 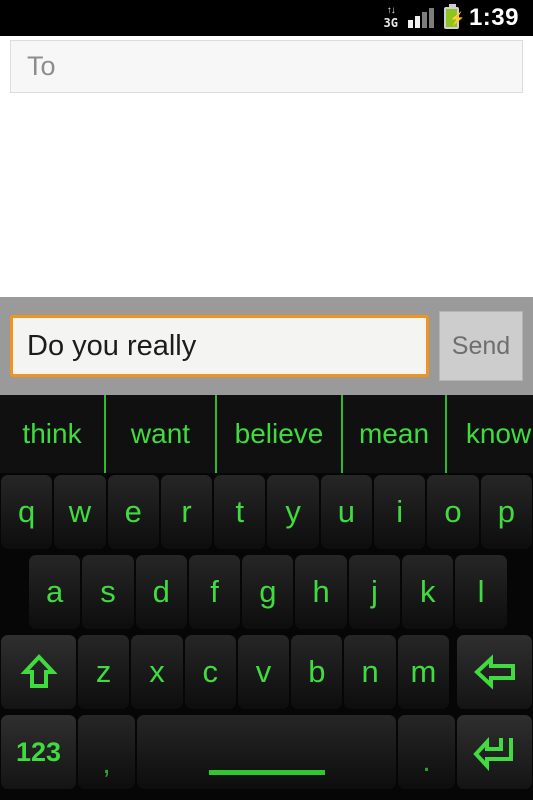 I want to click on key-label: d, so click(x=161, y=591).